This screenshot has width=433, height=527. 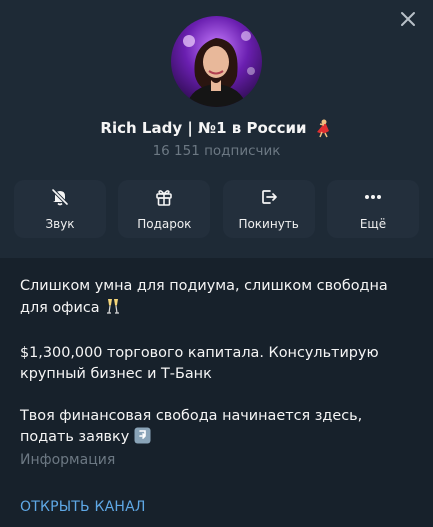 I want to click on leave-icon, so click(x=269, y=199).